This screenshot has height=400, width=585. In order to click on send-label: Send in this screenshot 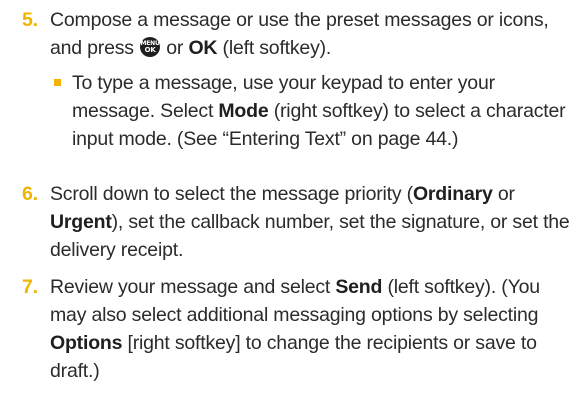, I will do `click(359, 287)`.